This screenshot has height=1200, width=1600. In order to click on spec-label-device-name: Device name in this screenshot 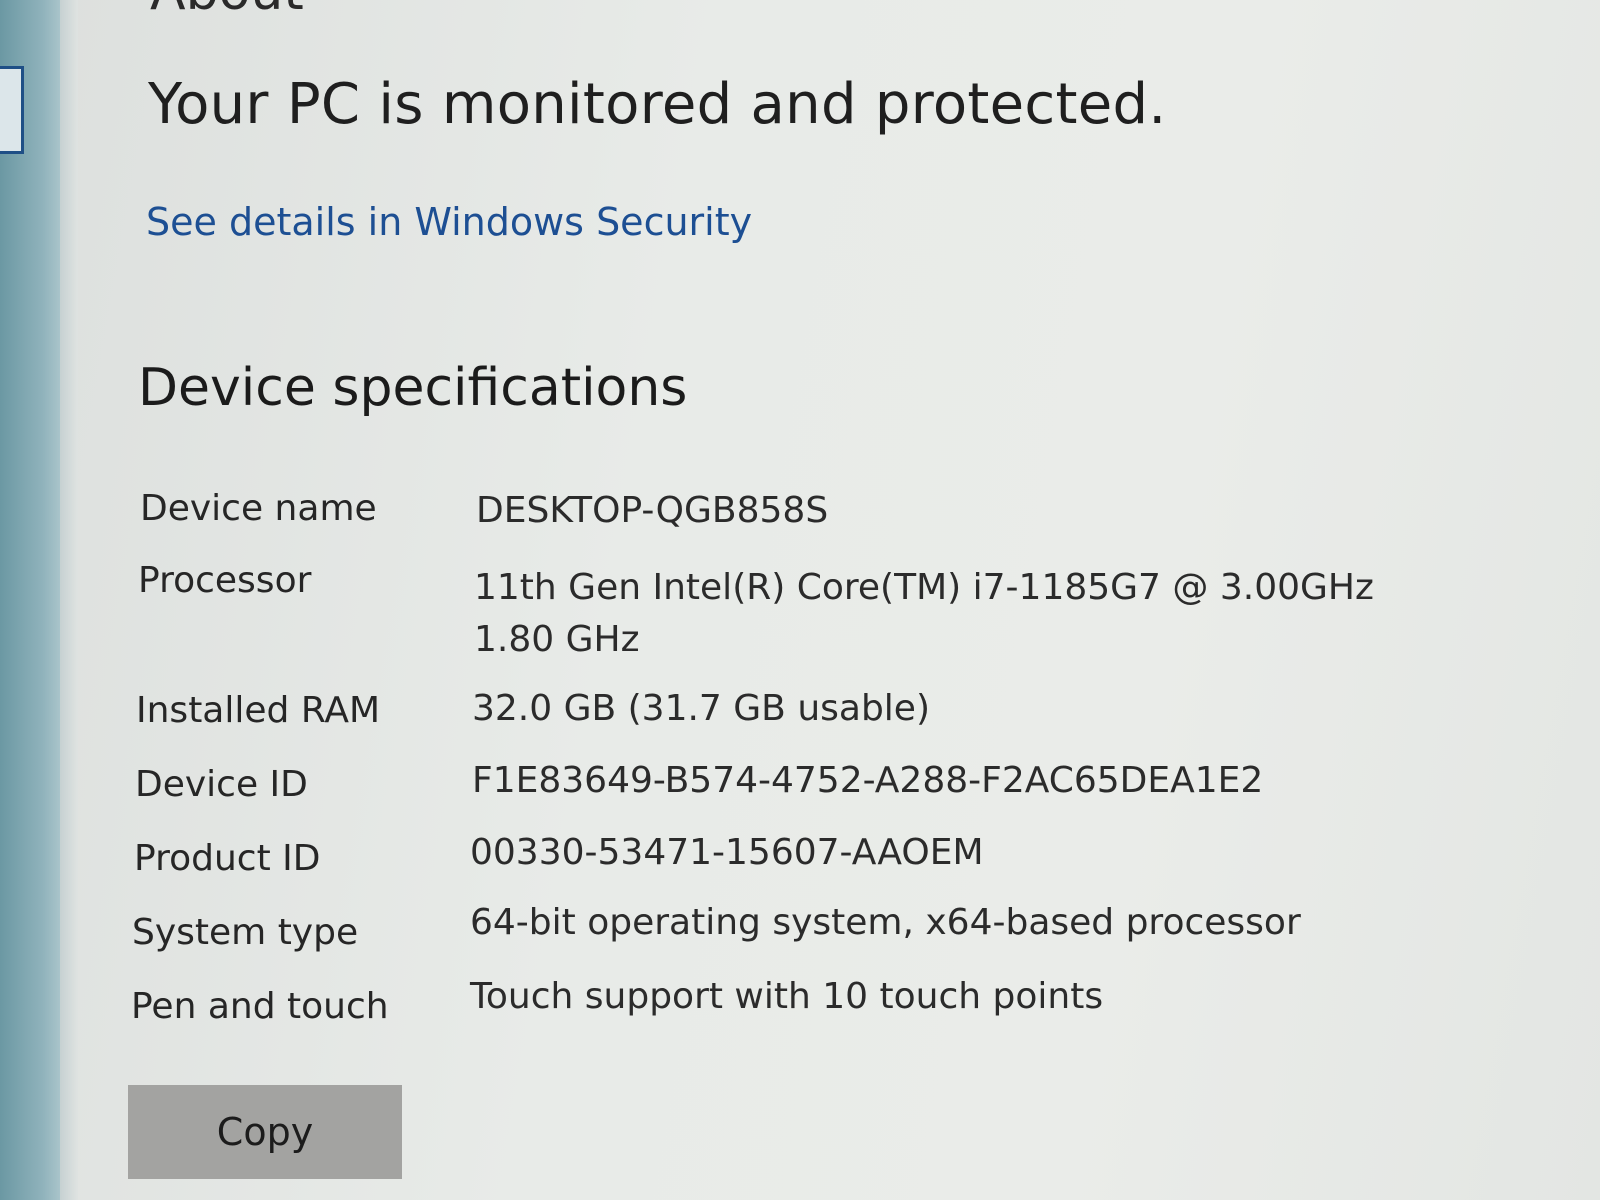, I will do `click(258, 508)`.